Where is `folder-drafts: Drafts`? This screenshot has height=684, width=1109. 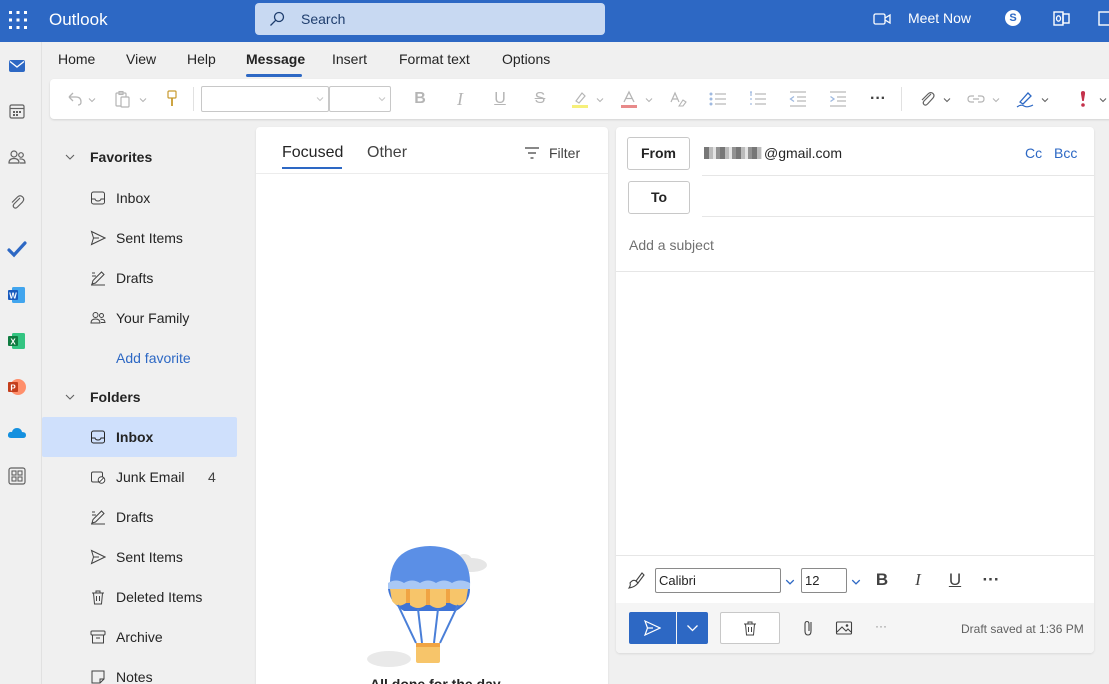
folder-drafts: Drafts is located at coordinates (139, 517).